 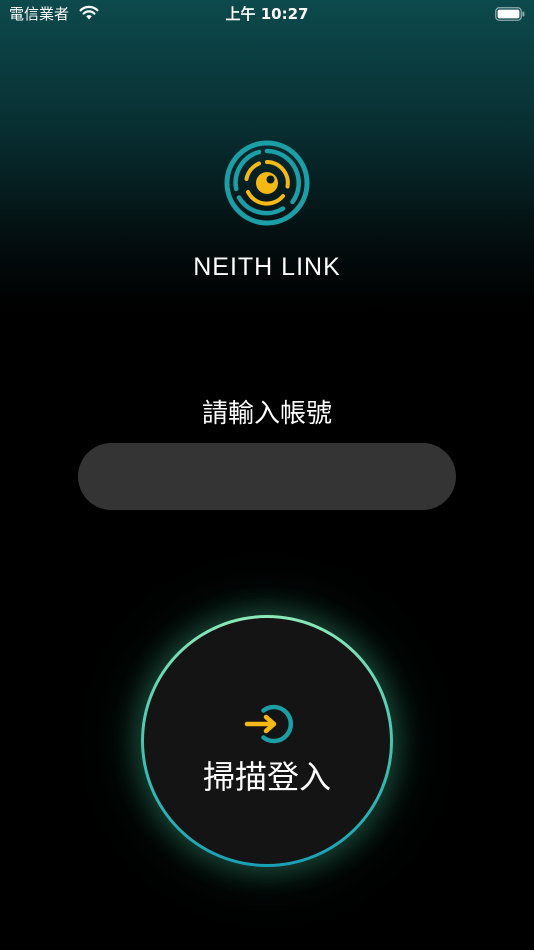 What do you see at coordinates (266, 414) in the screenshot?
I see `account-label: 請輸入帳號` at bounding box center [266, 414].